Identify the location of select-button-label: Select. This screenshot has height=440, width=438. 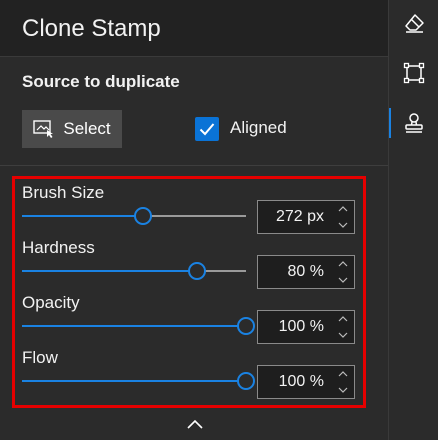
(87, 128).